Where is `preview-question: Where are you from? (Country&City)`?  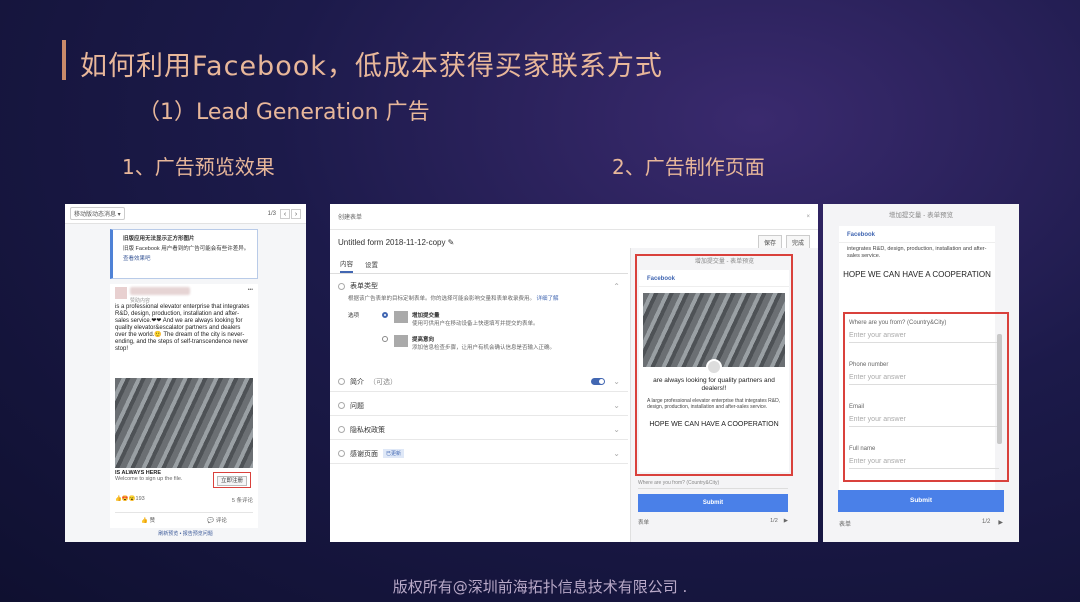
preview-question: Where are you from? (Country&City) is located at coordinates (713, 484).